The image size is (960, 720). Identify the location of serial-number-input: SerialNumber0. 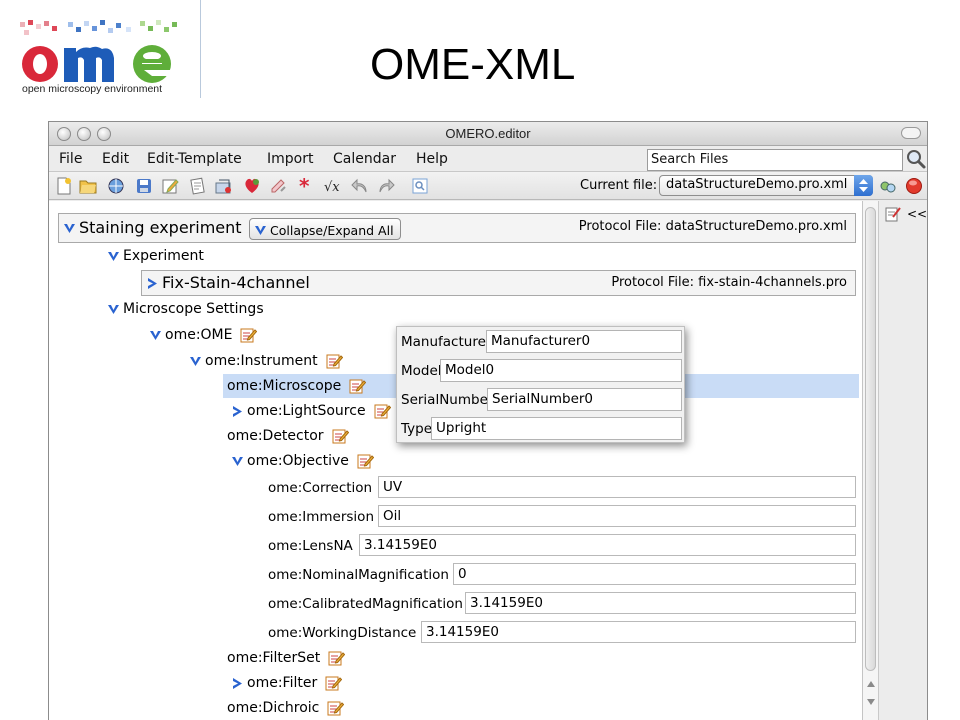
(584, 399).